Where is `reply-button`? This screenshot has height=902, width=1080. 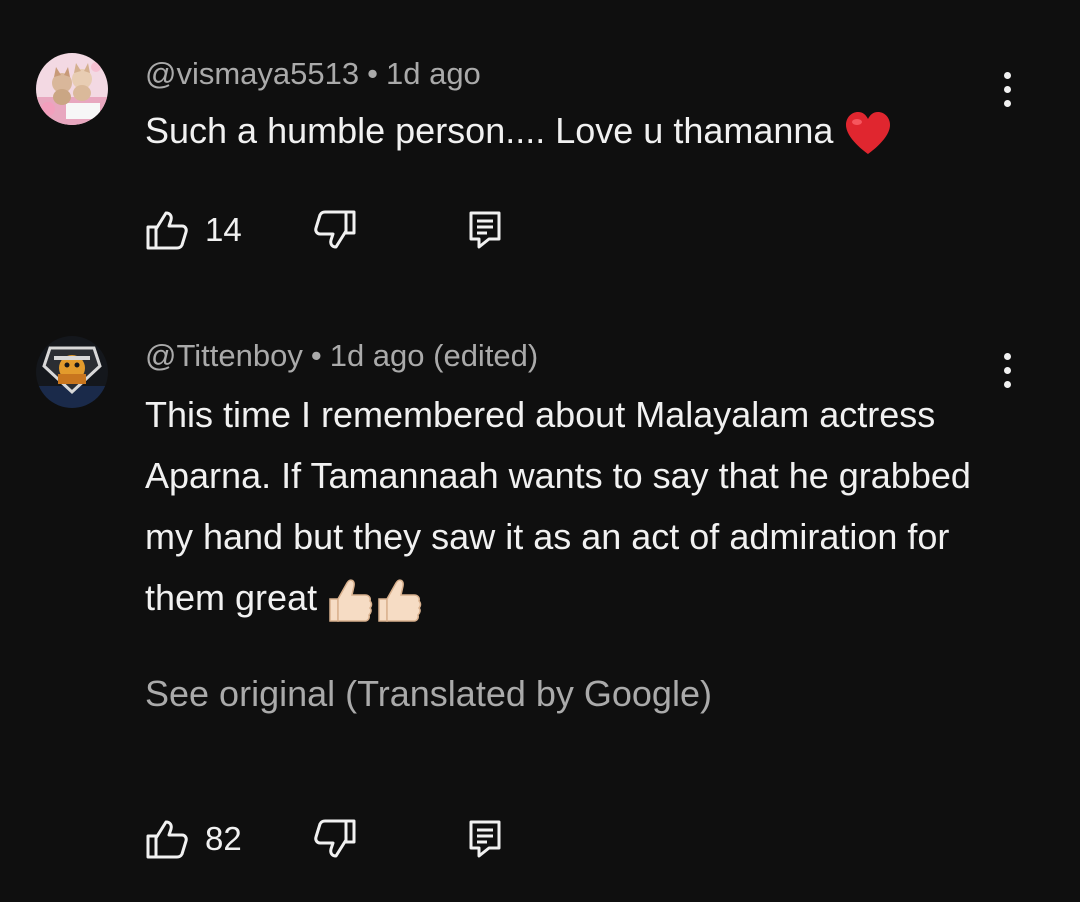 reply-button is located at coordinates (485, 839).